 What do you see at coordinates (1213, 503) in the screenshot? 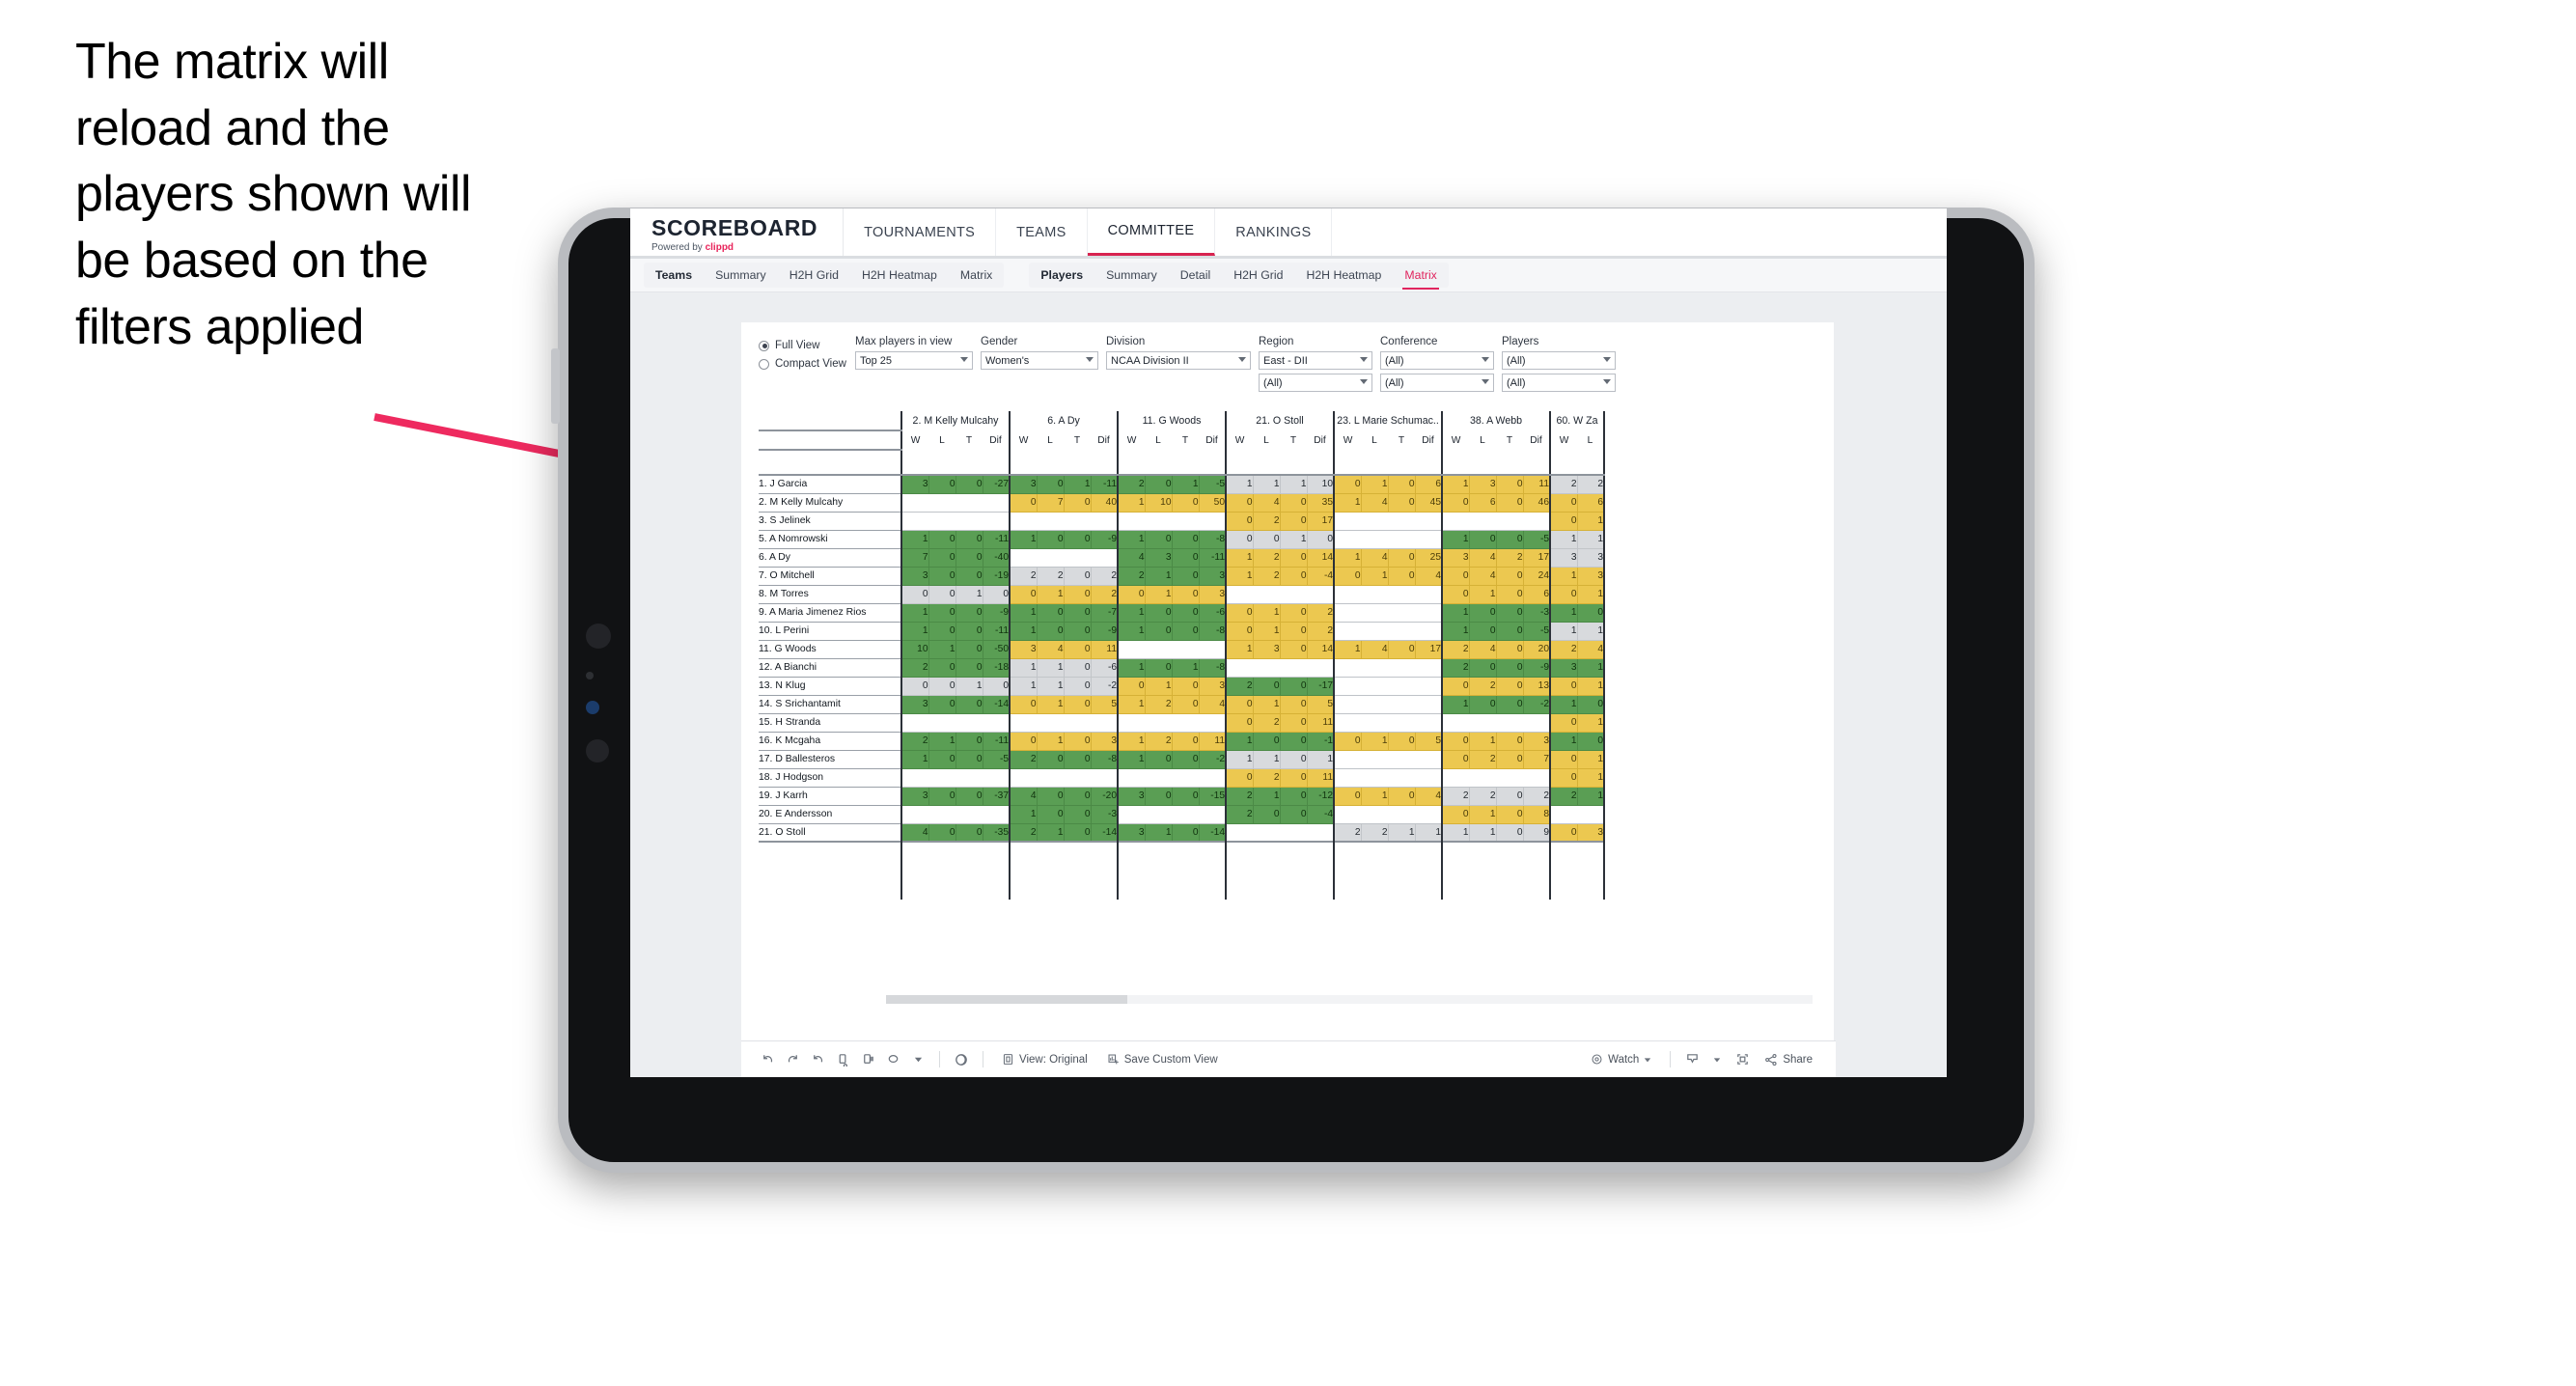
I see `matrix-cell: 50` at bounding box center [1213, 503].